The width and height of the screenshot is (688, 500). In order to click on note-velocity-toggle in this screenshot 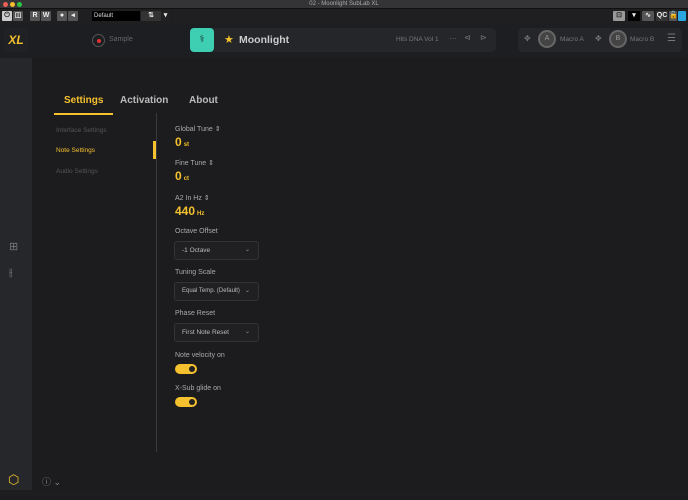, I will do `click(186, 369)`.